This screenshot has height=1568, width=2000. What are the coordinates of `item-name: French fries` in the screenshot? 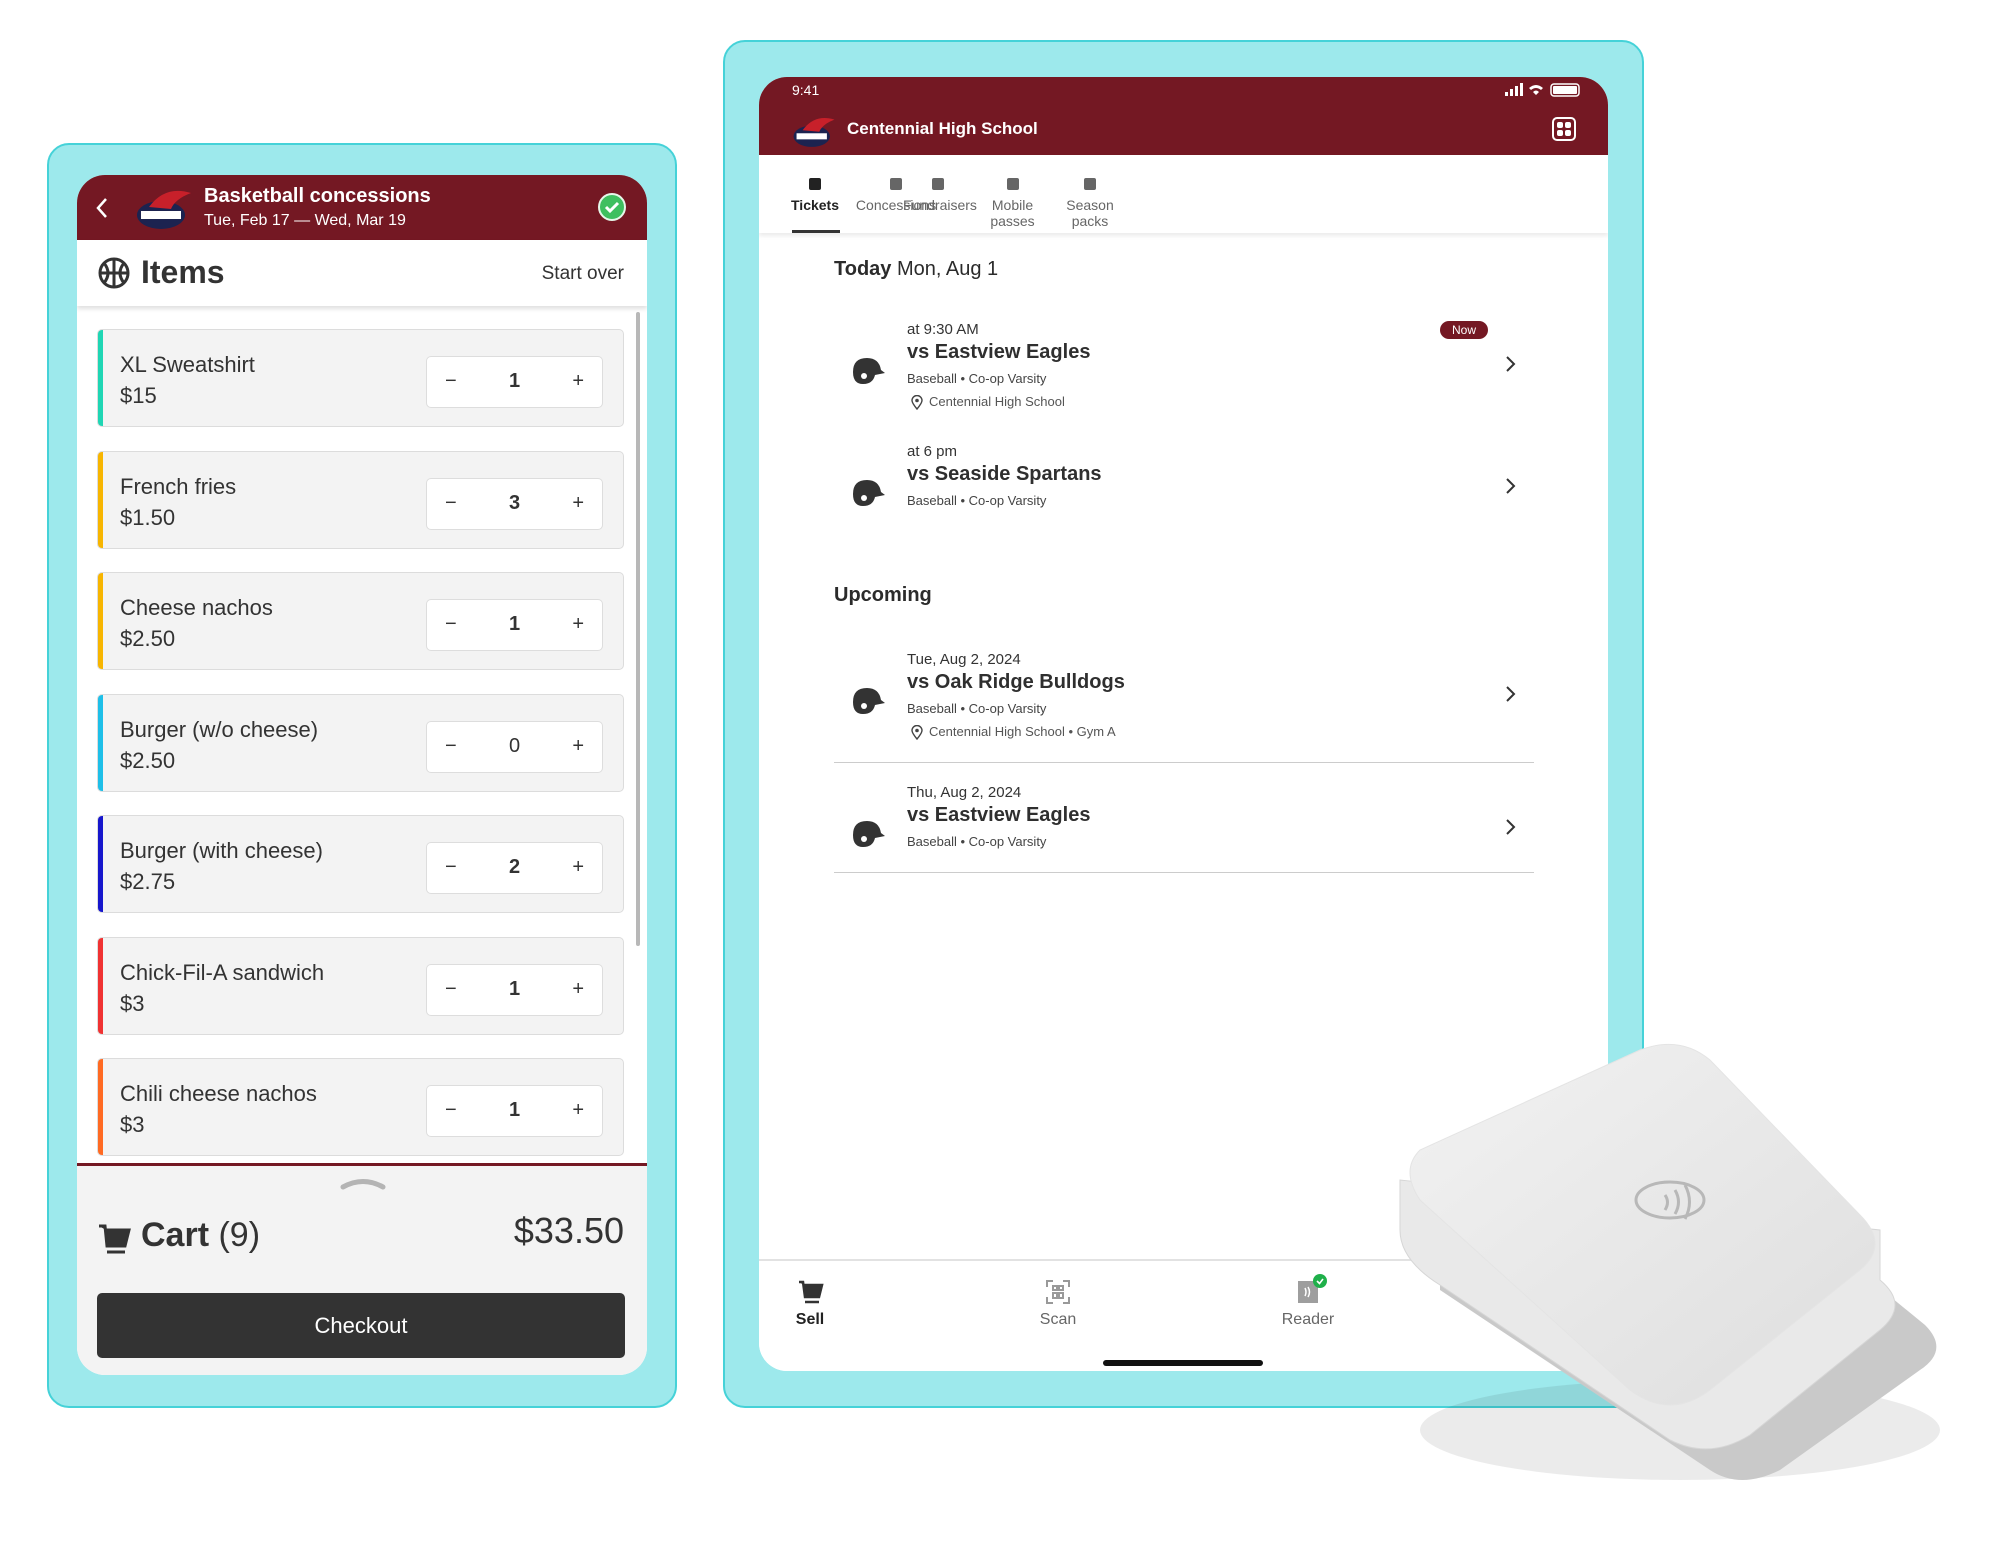 It's located at (178, 486).